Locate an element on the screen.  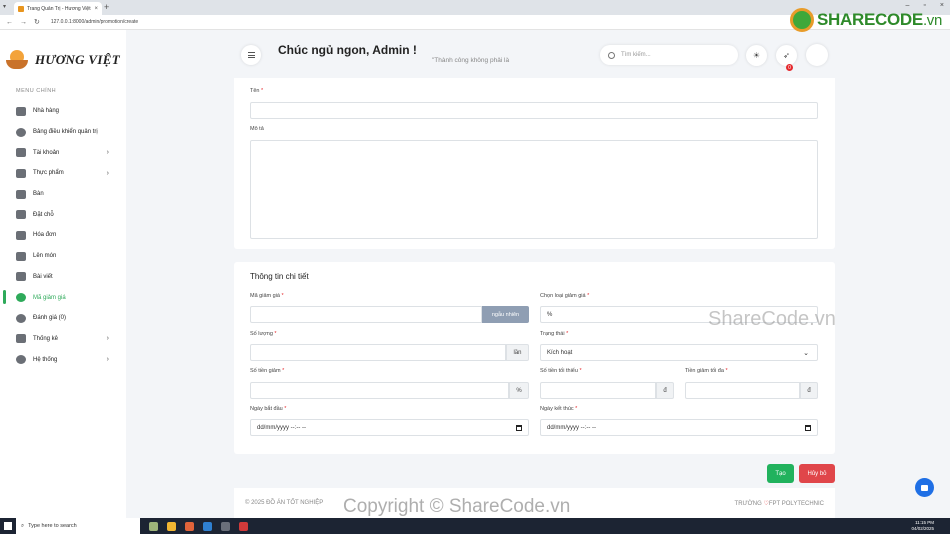
back-icon: ← is located at coordinates (9, 22).